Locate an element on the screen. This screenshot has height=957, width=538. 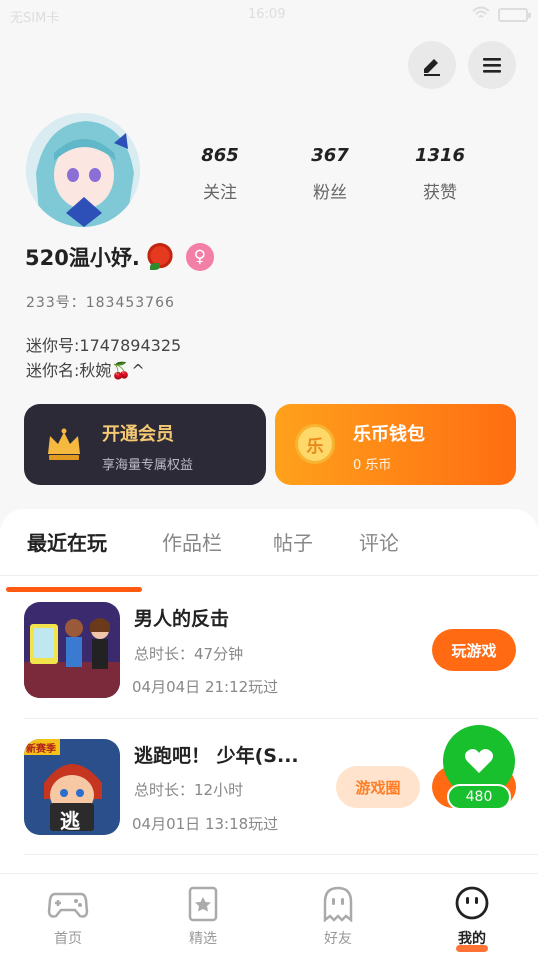
vip-card: 开通会员 享海量专属权益 is located at coordinates (145, 444).